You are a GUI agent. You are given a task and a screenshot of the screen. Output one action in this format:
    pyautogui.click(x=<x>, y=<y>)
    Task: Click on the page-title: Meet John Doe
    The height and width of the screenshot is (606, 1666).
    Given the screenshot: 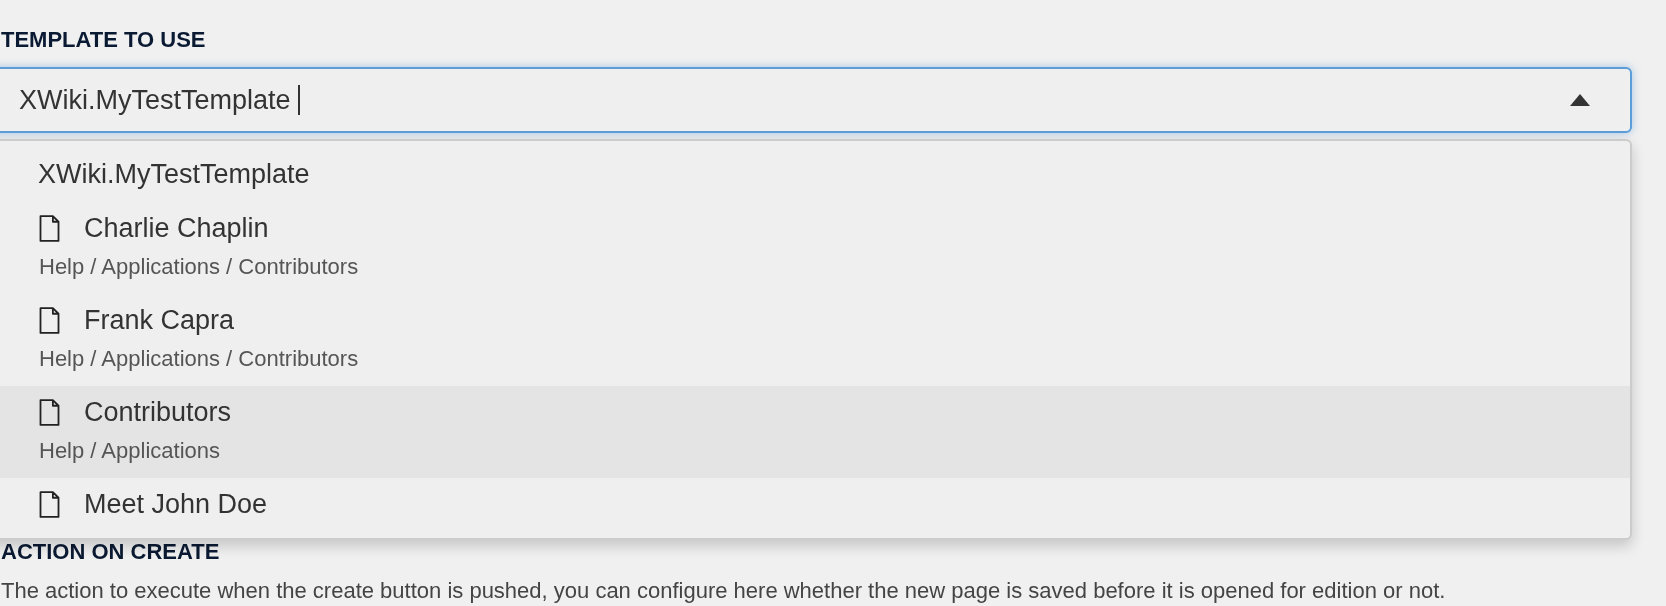 What is the action you would take?
    pyautogui.click(x=176, y=504)
    